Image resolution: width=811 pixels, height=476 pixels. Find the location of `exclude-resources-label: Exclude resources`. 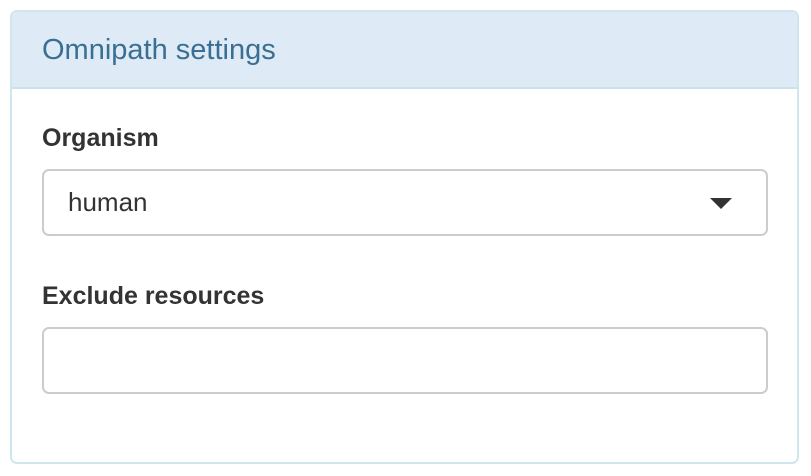

exclude-resources-label: Exclude resources is located at coordinates (153, 296).